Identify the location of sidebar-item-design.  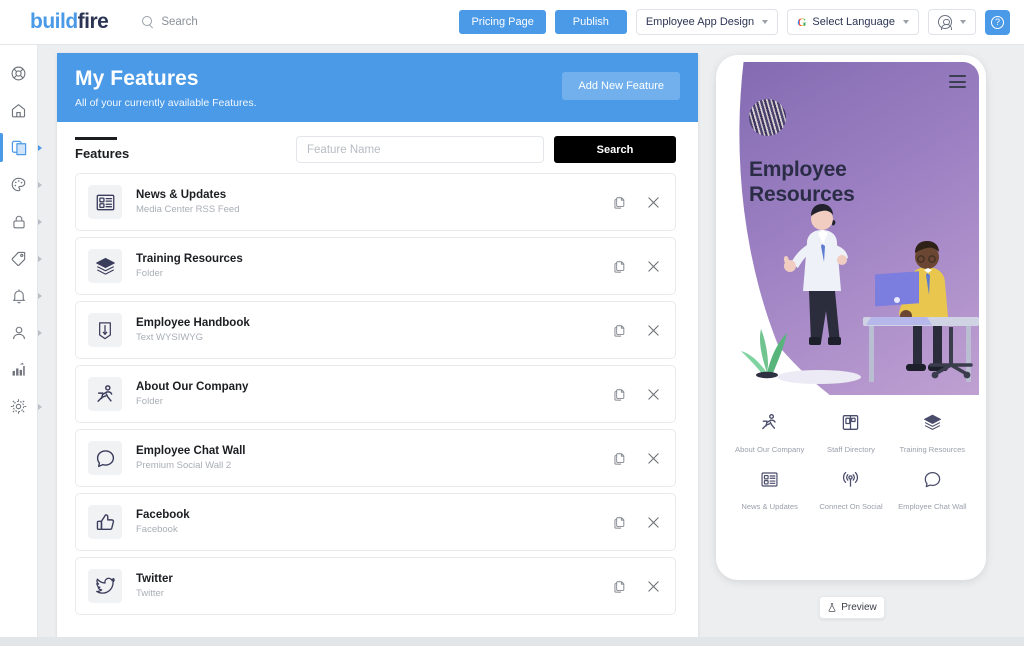
(21, 184).